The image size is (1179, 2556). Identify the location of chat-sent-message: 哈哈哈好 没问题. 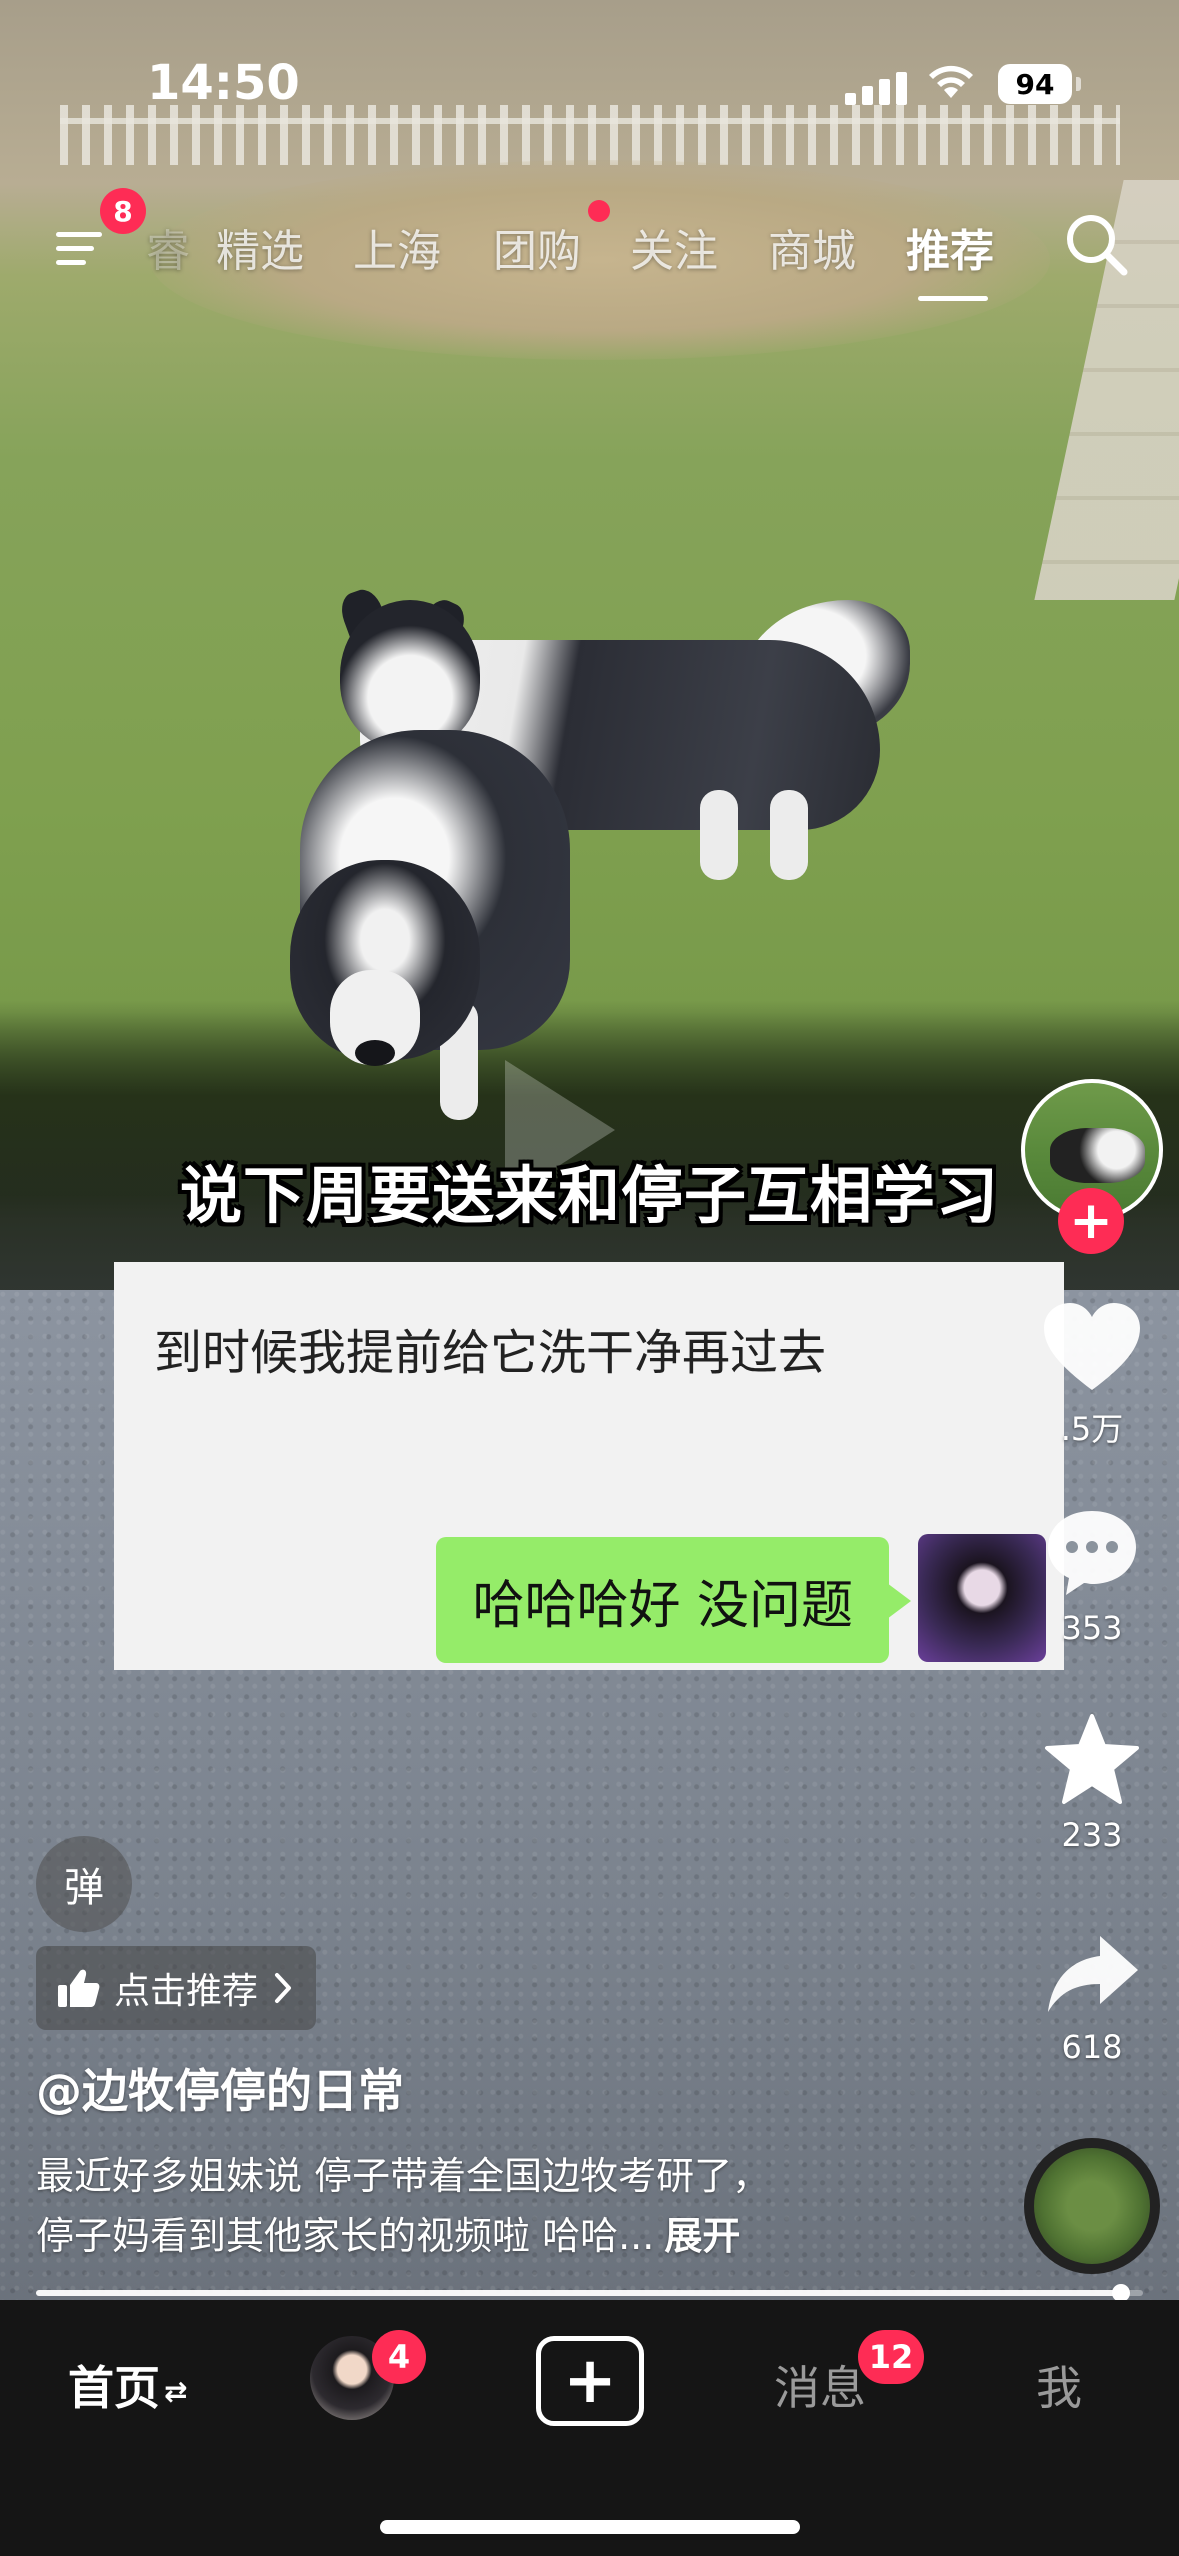
(662, 1605).